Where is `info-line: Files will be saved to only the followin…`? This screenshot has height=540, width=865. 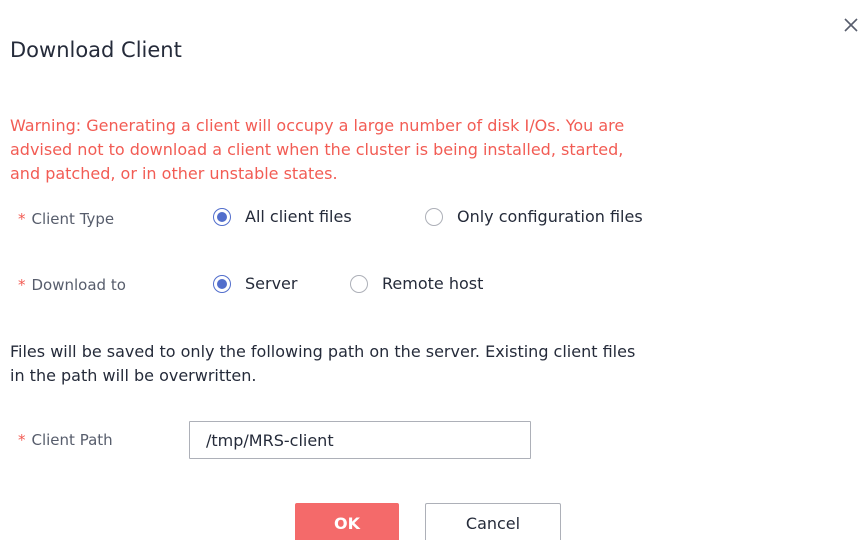 info-line: Files will be saved to only the followin… is located at coordinates (323, 351).